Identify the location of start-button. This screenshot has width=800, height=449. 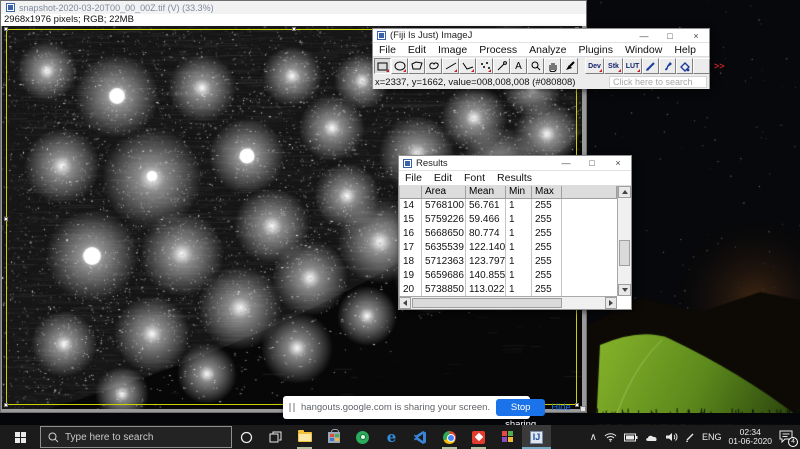
(20, 437).